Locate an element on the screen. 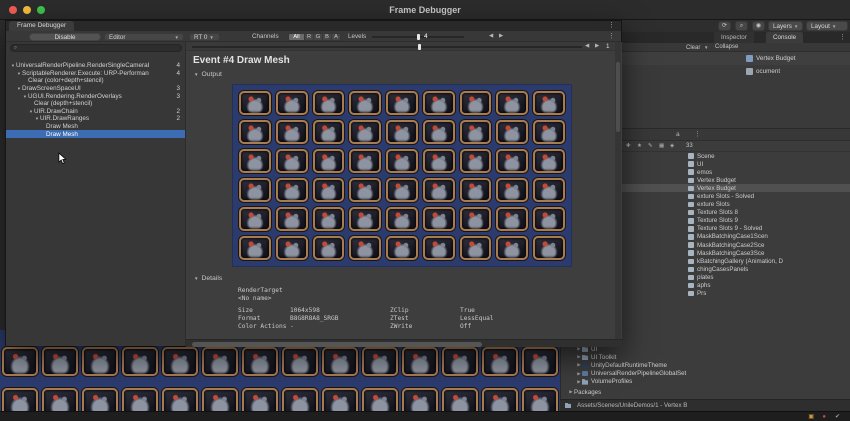 This screenshot has width=850, height=421. event-count: 3 is located at coordinates (178, 89).